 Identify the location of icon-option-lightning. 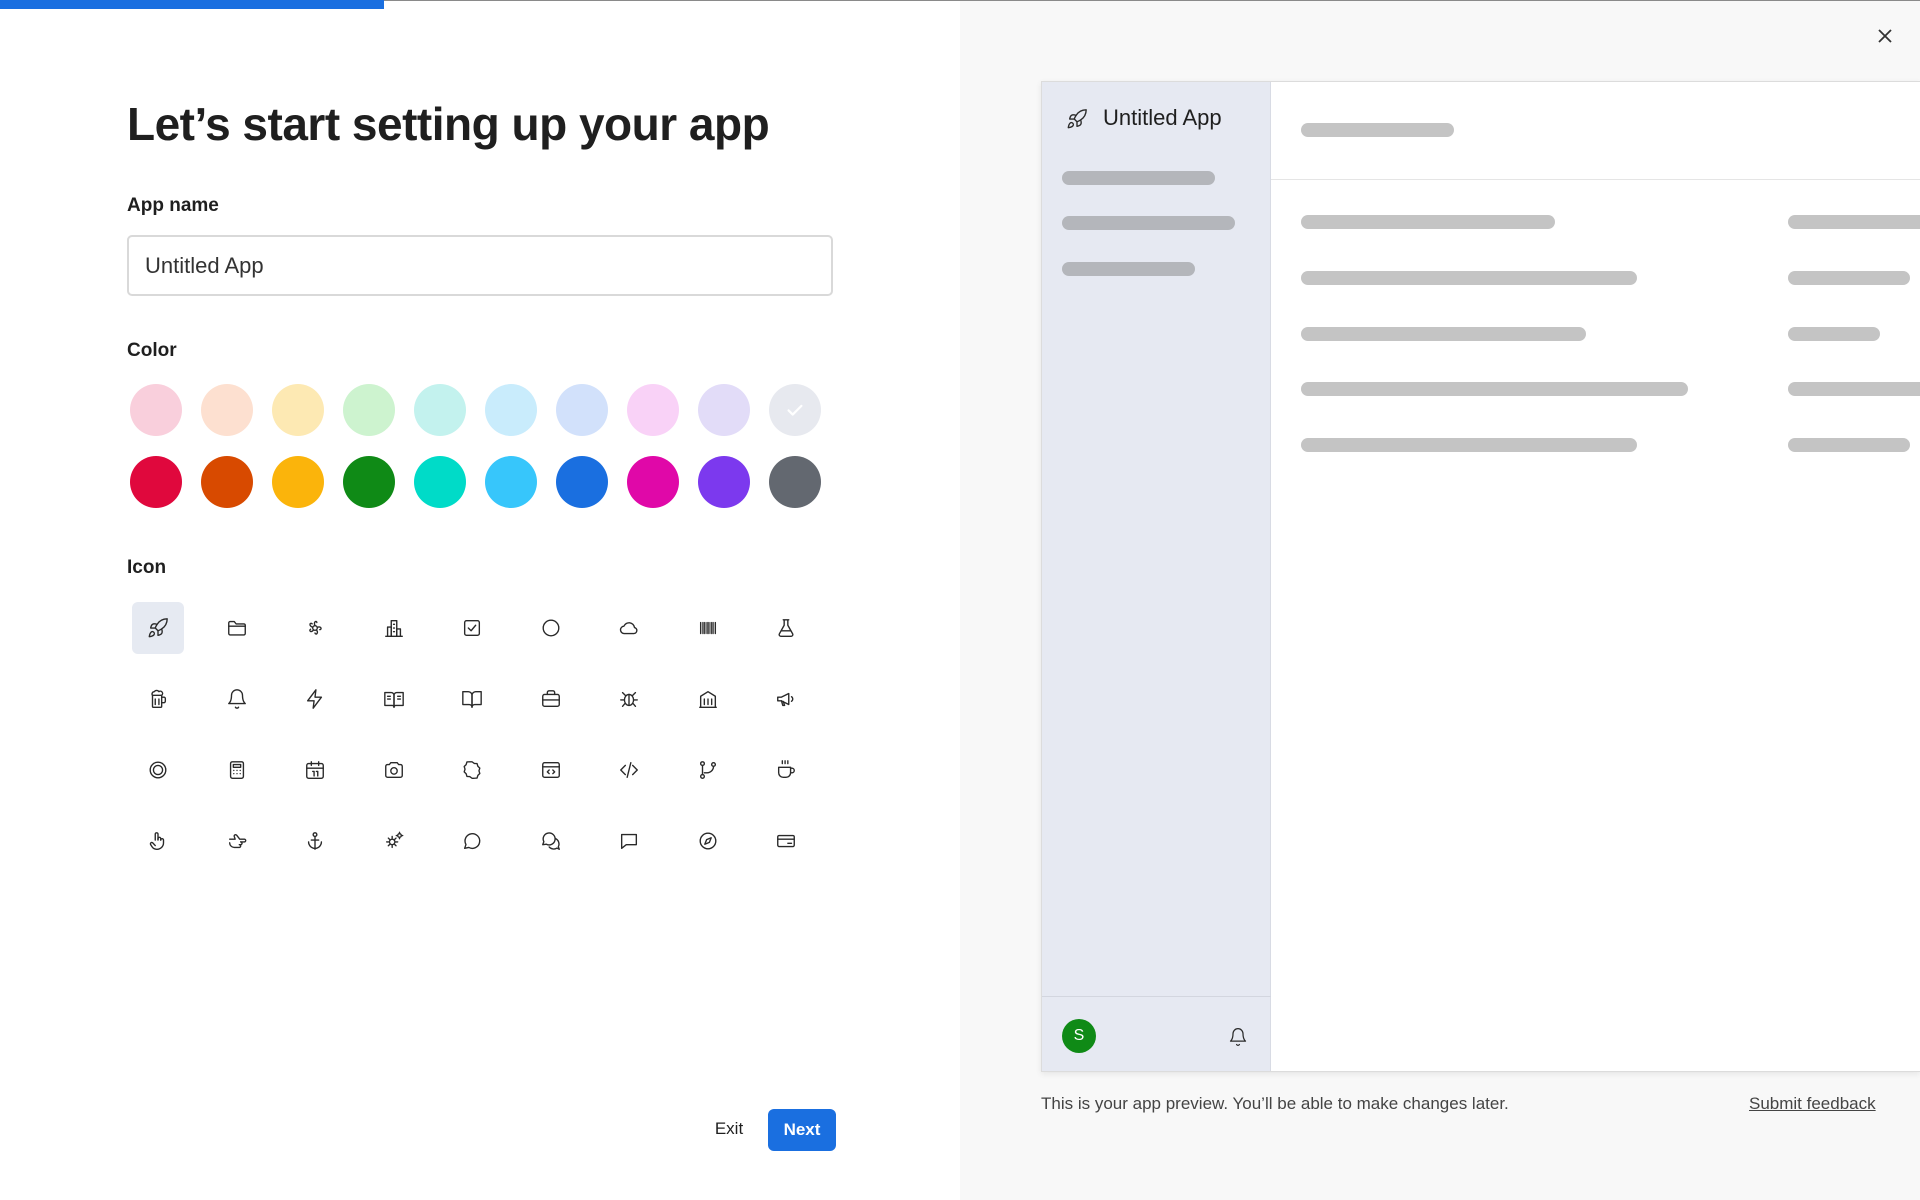
(315, 699).